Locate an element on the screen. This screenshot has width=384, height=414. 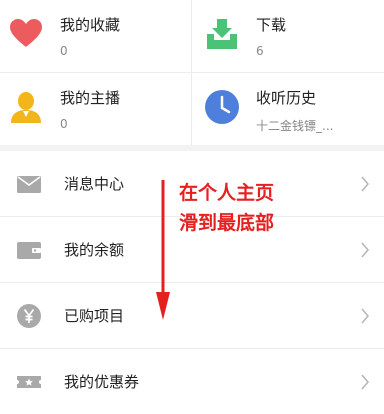
heart-icon is located at coordinates (26, 33).